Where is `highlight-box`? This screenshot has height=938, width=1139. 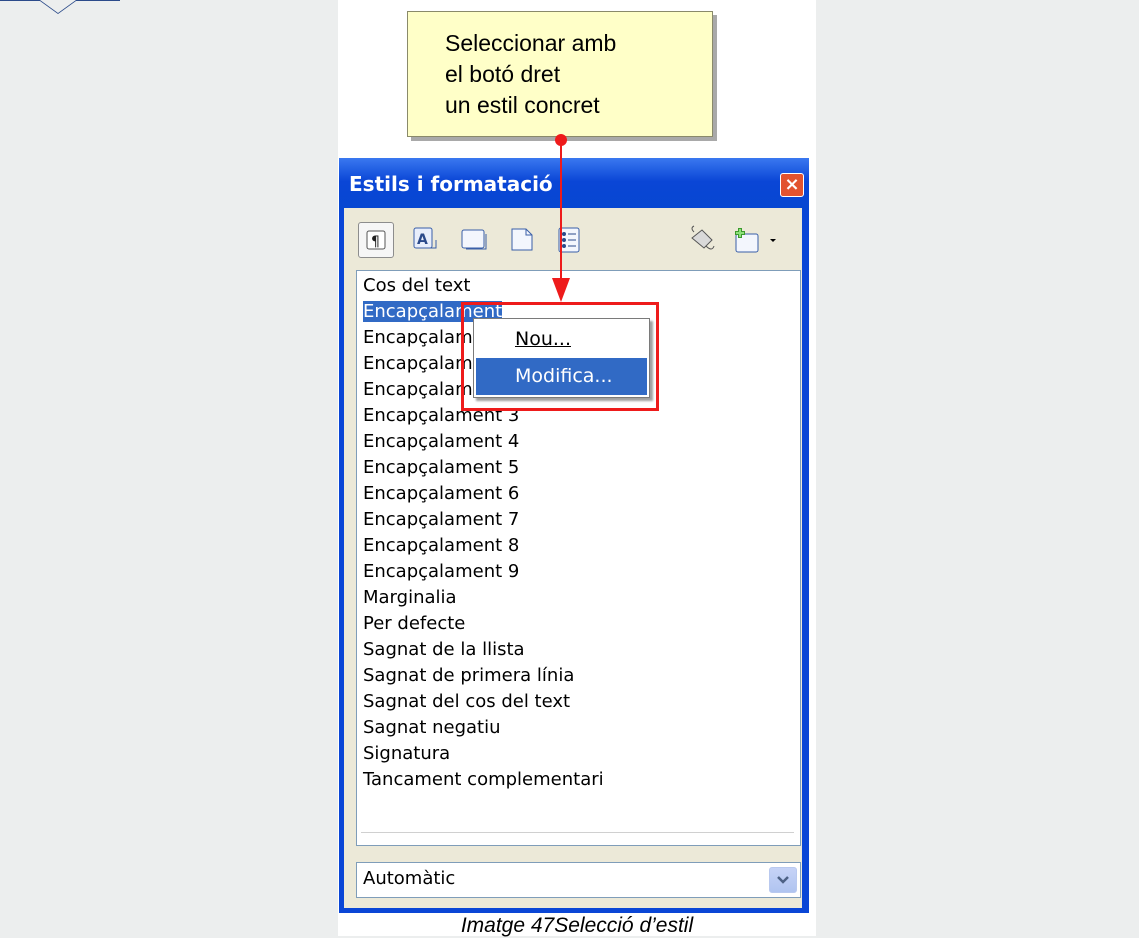 highlight-box is located at coordinates (560, 356).